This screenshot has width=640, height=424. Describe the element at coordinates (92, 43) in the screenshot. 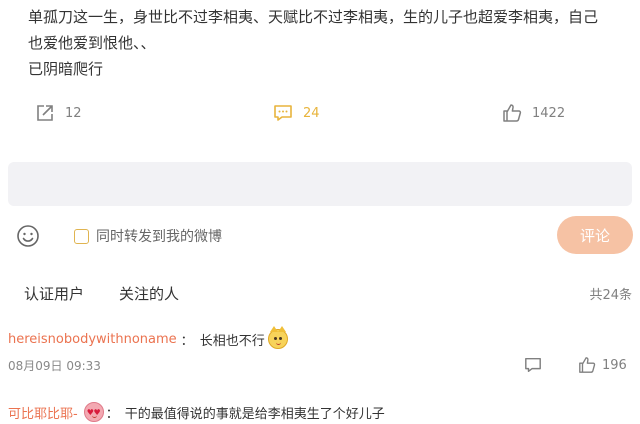

I see `post-line-2: 也爱他爱到恨他、、` at that location.